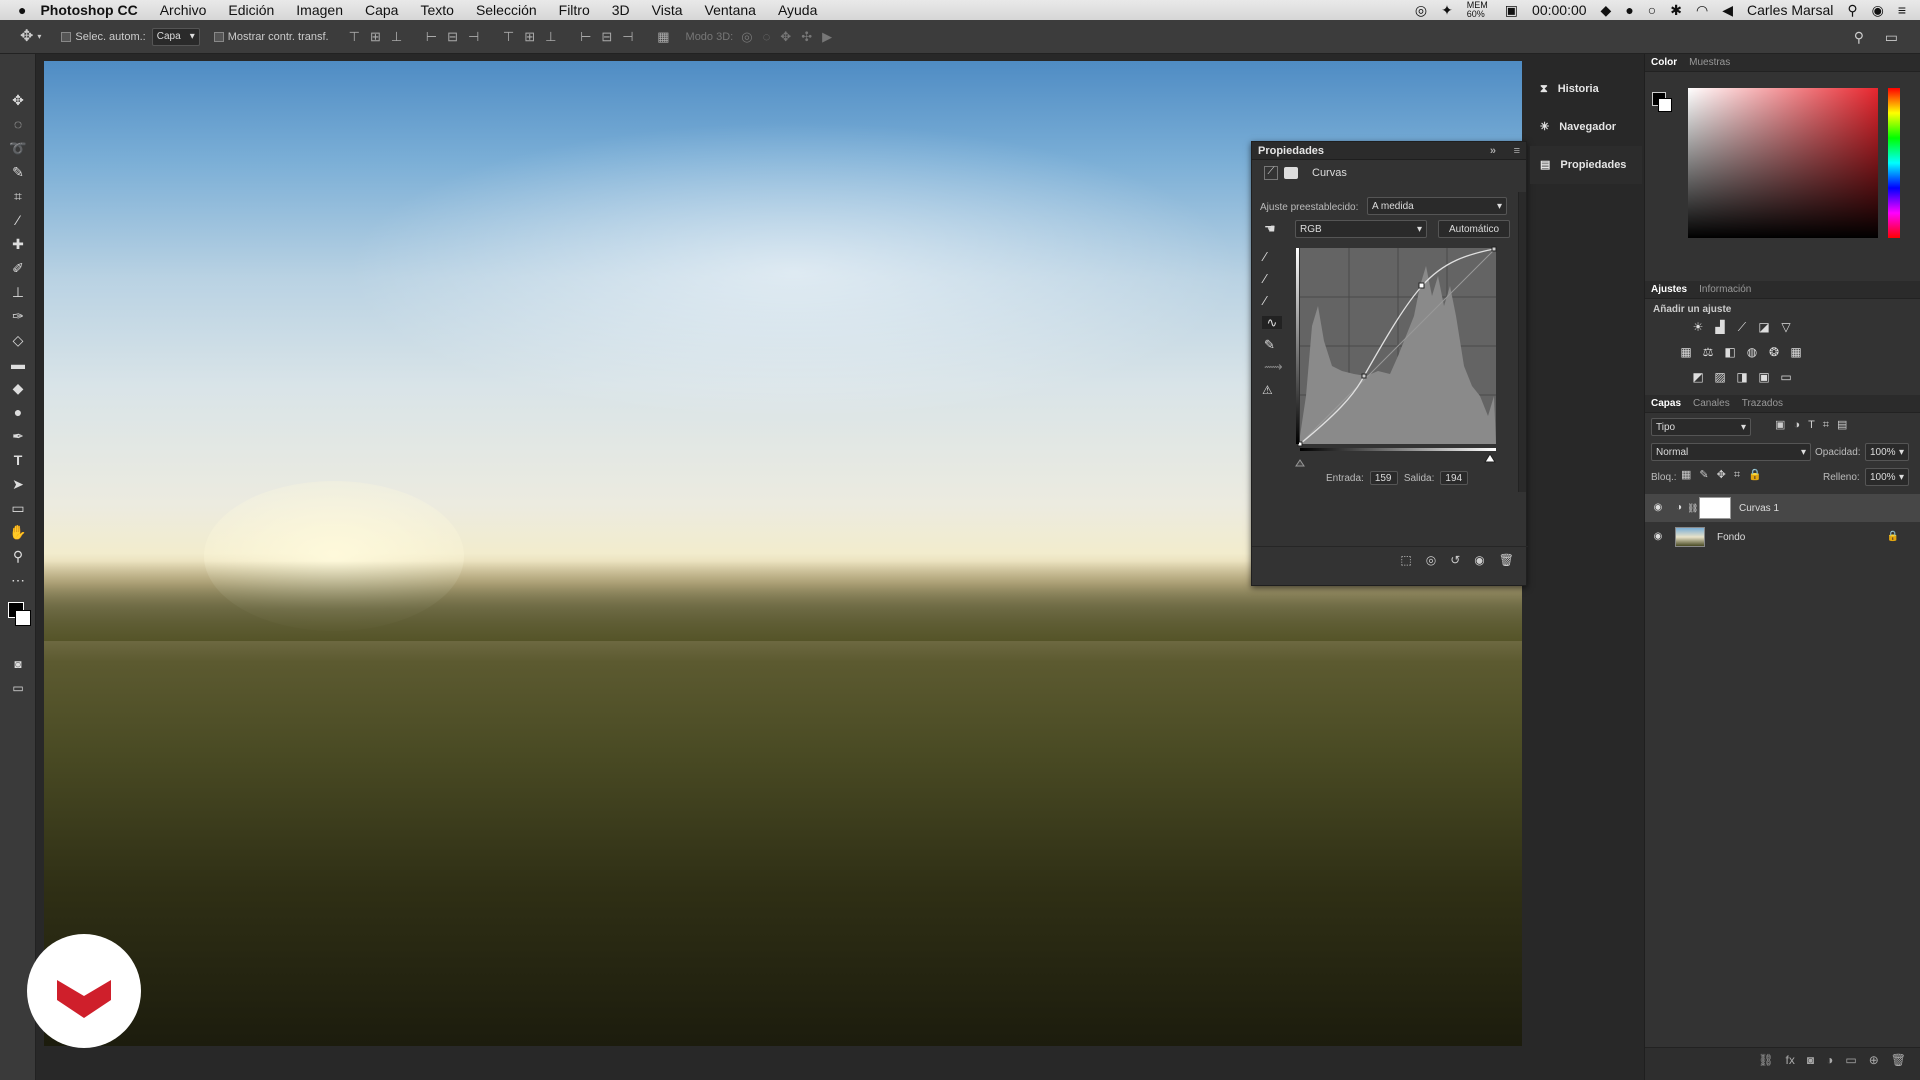  Describe the element at coordinates (514, 37) in the screenshot. I see `align-buttons: ⊤⊞⊥ ⊢⊟⊣ ⊤⊞⊥ ⊢⊟⊣ ▦` at that location.